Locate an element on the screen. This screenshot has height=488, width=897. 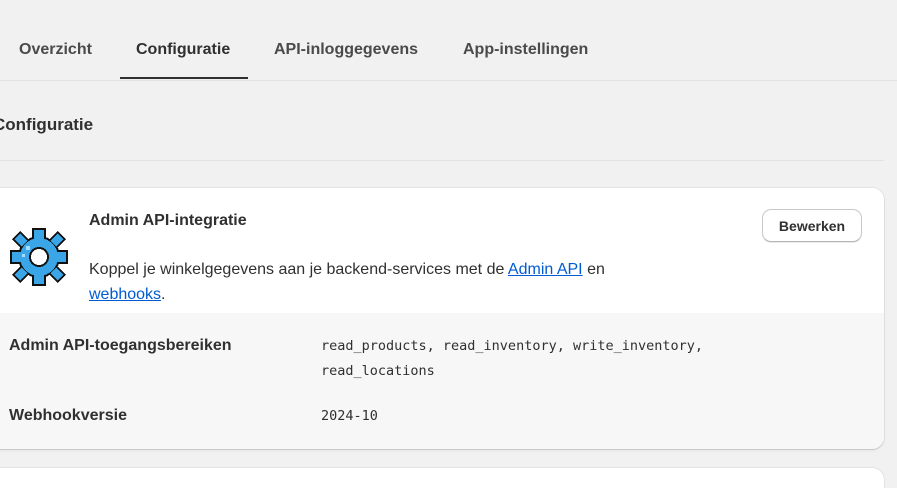
section-title: Configuratie is located at coordinates (47, 124).